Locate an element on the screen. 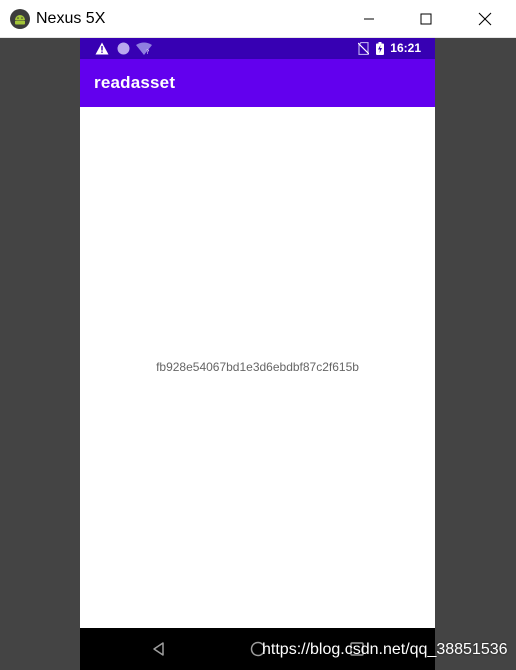  close-icon is located at coordinates (485, 18).